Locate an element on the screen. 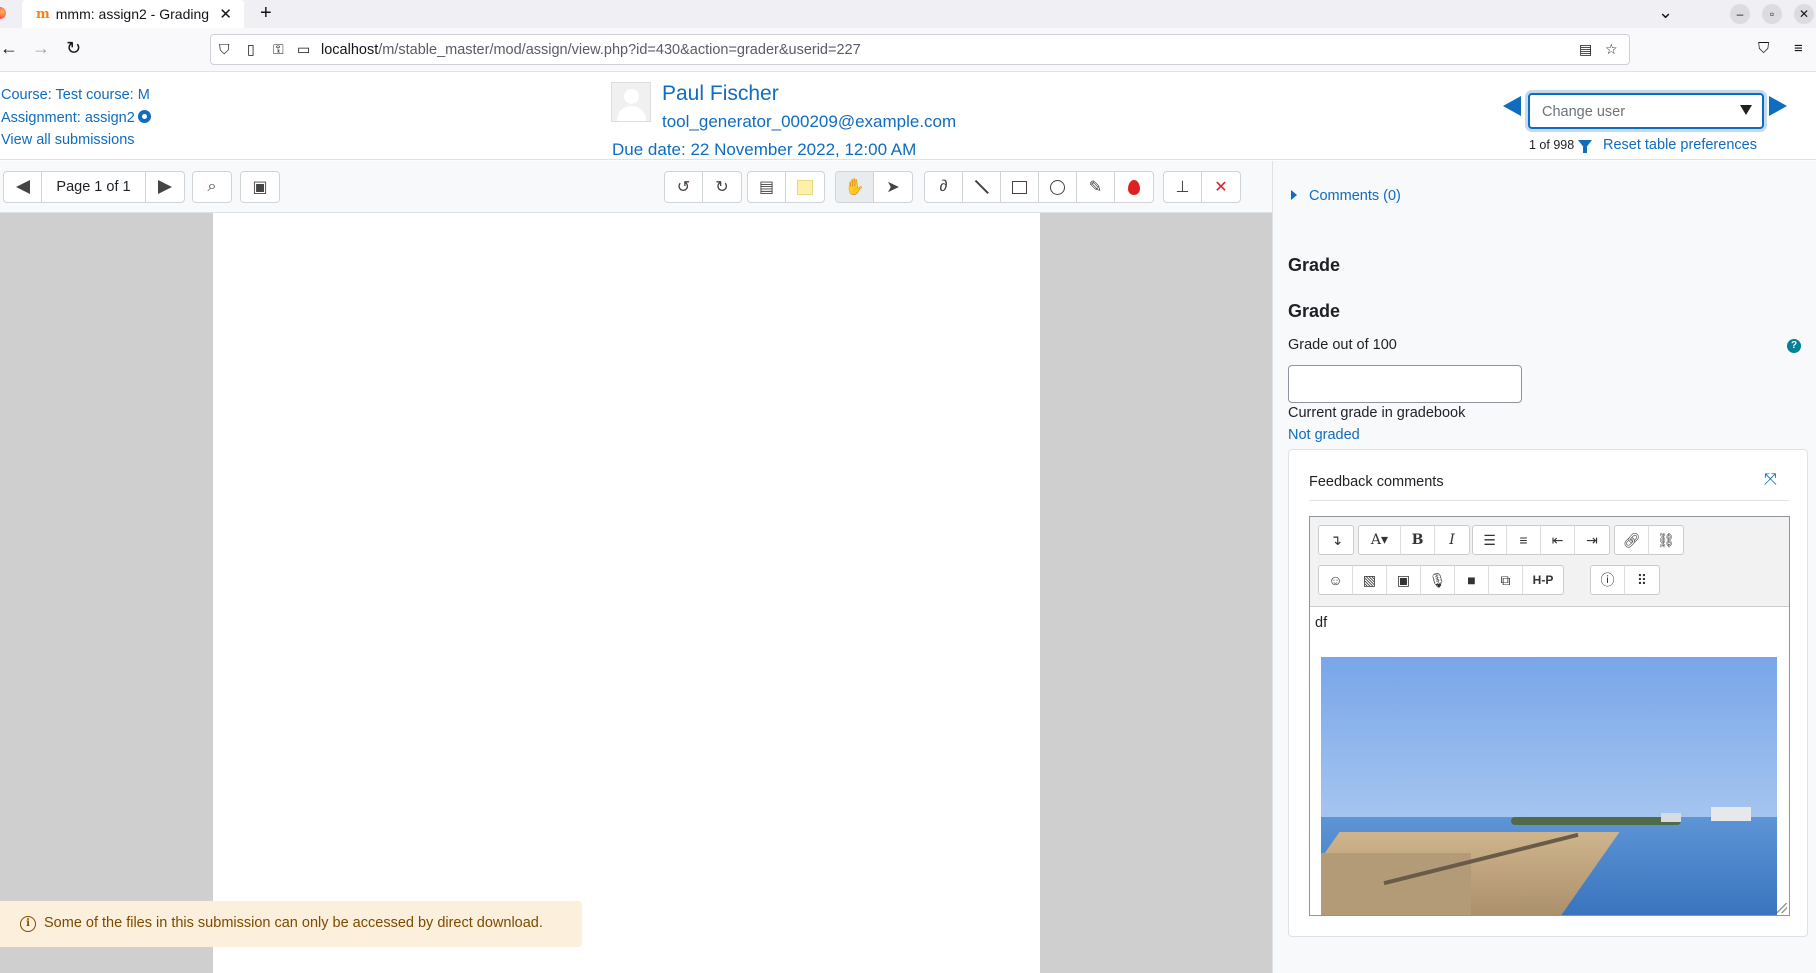 The width and height of the screenshot is (1816, 973). tab-title: mmm: assign2 - Grading is located at coordinates (132, 14).